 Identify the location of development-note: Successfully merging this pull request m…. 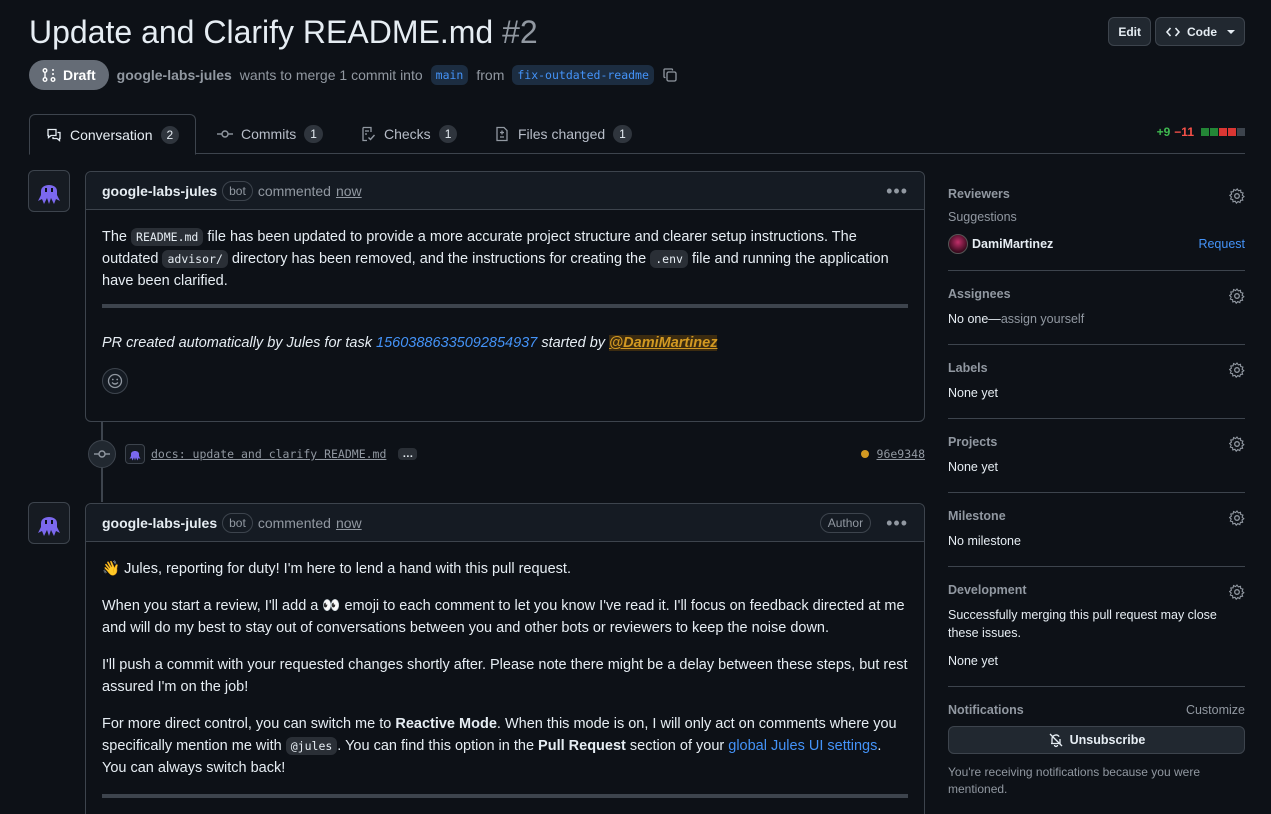
(1082, 624).